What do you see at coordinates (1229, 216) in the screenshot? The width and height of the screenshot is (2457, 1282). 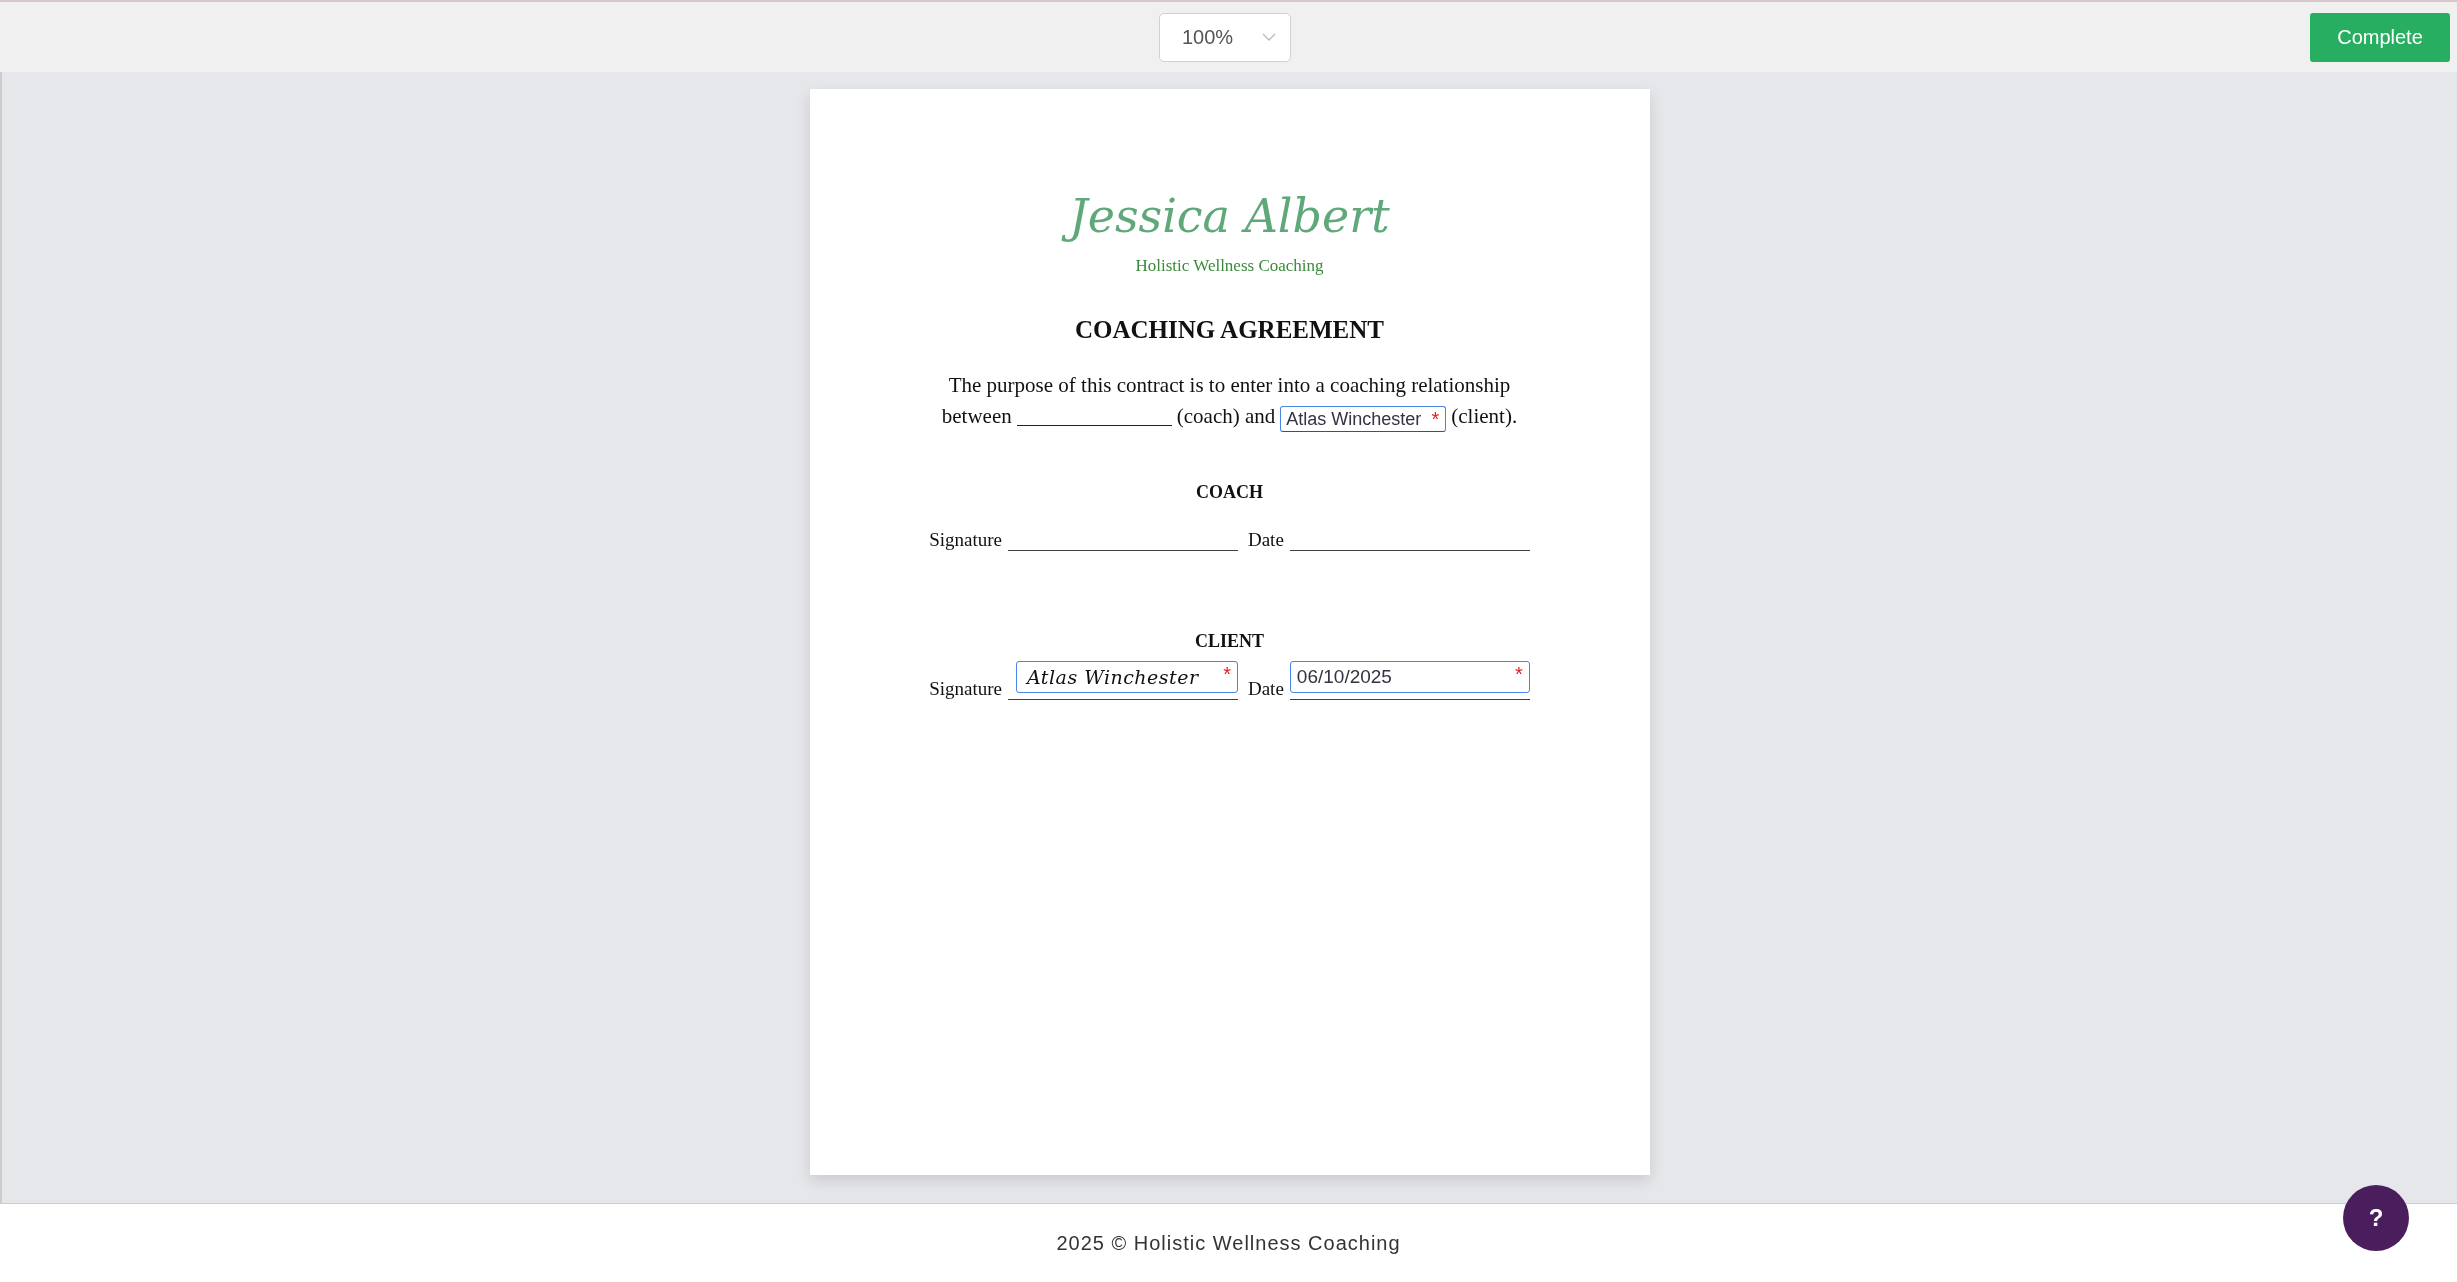 I see `logo-name: Jessica Albert` at bounding box center [1229, 216].